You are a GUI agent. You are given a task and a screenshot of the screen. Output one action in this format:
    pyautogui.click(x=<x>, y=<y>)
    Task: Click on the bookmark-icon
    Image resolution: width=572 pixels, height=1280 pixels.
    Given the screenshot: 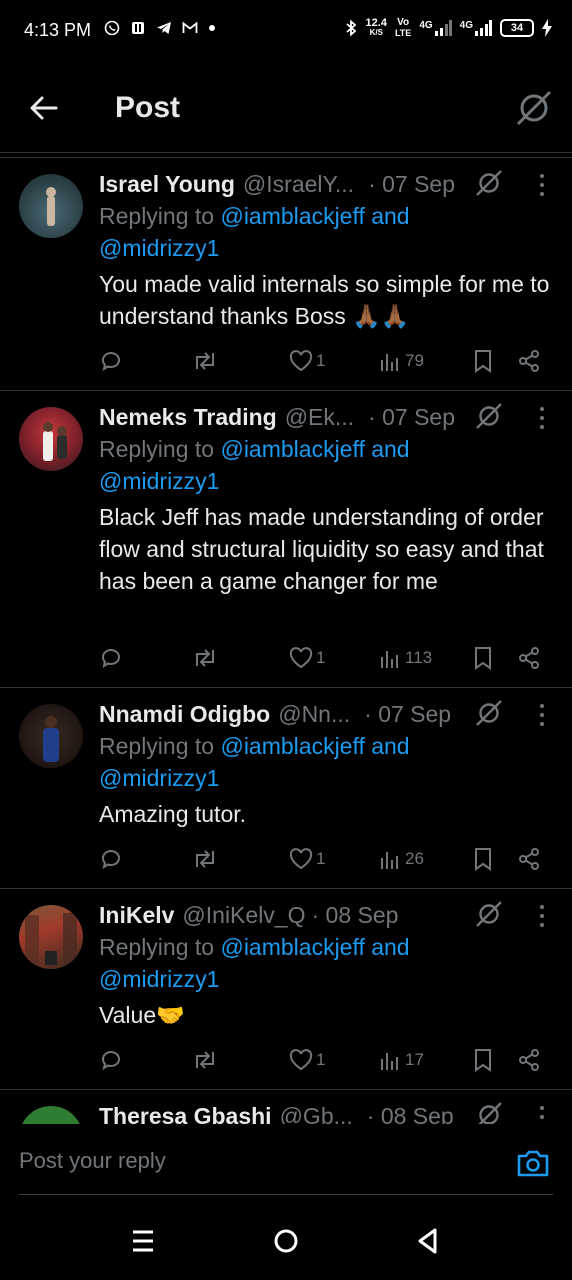 What is the action you would take?
    pyautogui.click(x=483, y=859)
    